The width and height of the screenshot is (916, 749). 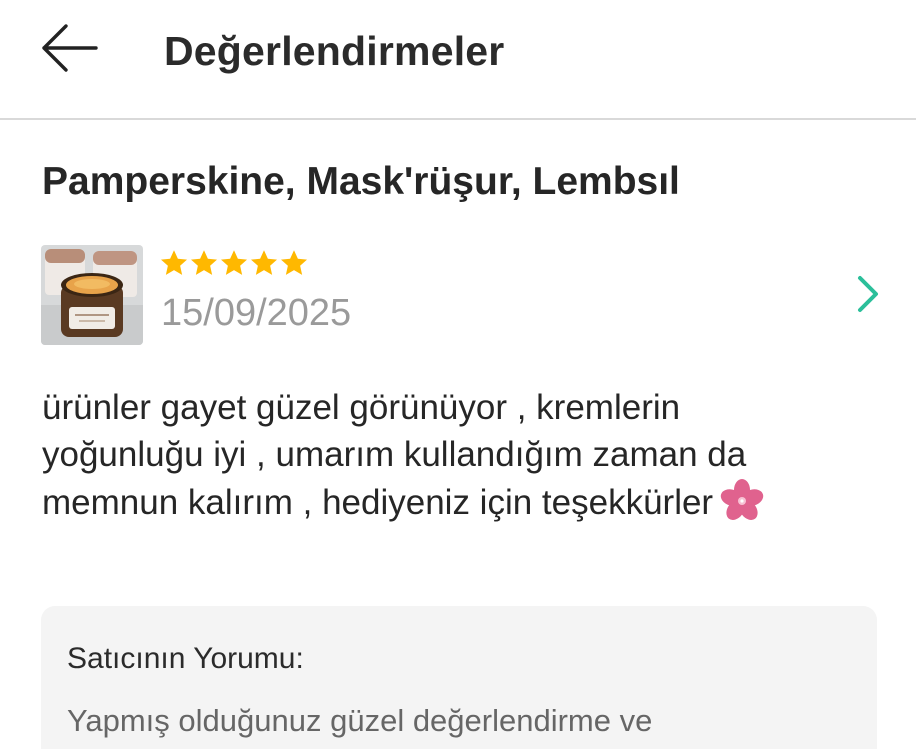 What do you see at coordinates (360, 720) in the screenshot?
I see `seller-response-text: Yapmış olduğunuz güzel değerlendirme ve` at bounding box center [360, 720].